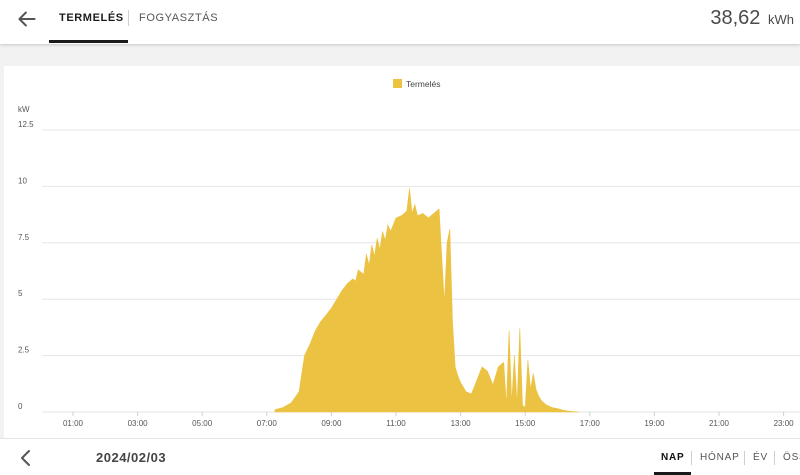  Describe the element at coordinates (91, 18) in the screenshot. I see `tab-termeles: TERMELÉS` at that location.